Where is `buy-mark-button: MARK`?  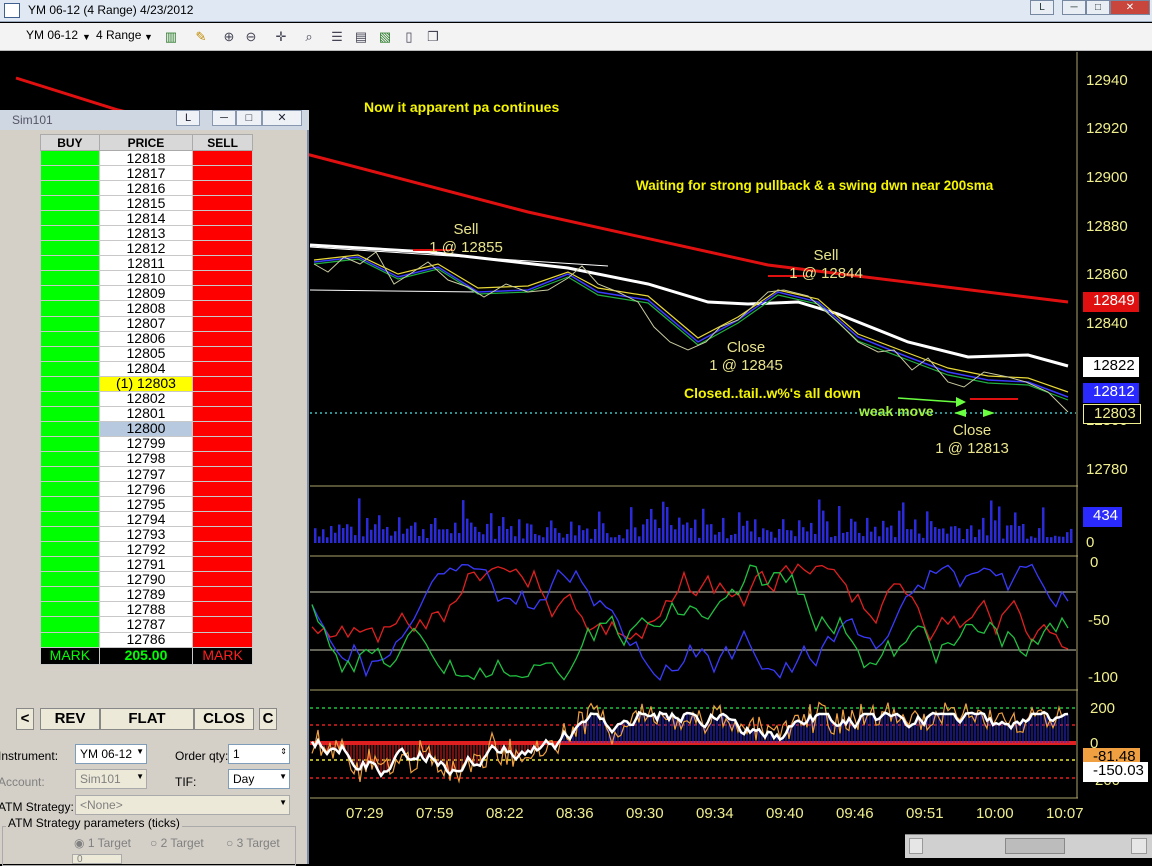 buy-mark-button: MARK is located at coordinates (70, 655).